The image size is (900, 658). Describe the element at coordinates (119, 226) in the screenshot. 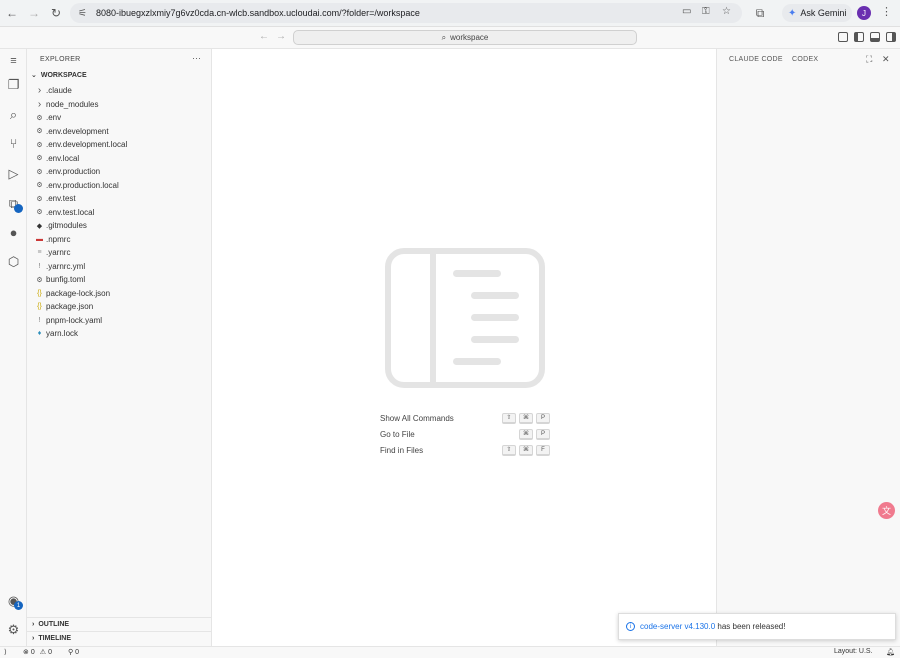

I see `file-item: ◆ .gitmodules` at that location.